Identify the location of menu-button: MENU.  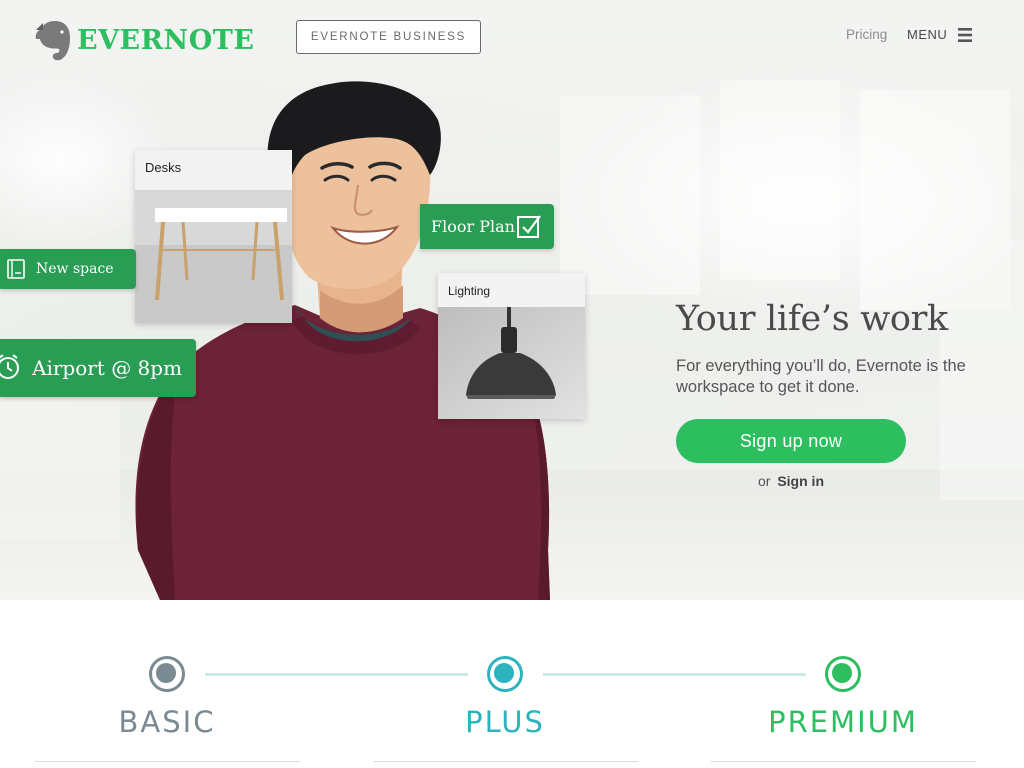
(940, 34).